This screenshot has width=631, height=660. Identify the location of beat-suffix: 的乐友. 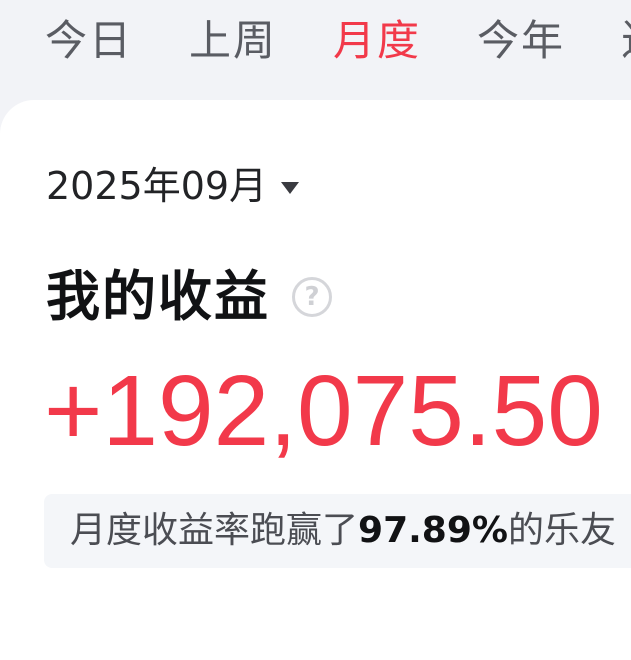
(561, 530).